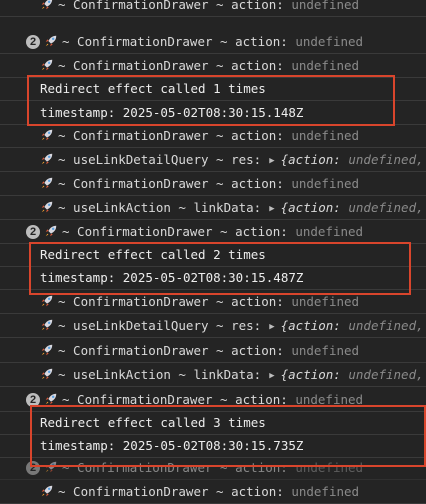 This screenshot has height=504, width=426. What do you see at coordinates (153, 88) in the screenshot?
I see `redirect-message: Redirect effect called 1 times` at bounding box center [153, 88].